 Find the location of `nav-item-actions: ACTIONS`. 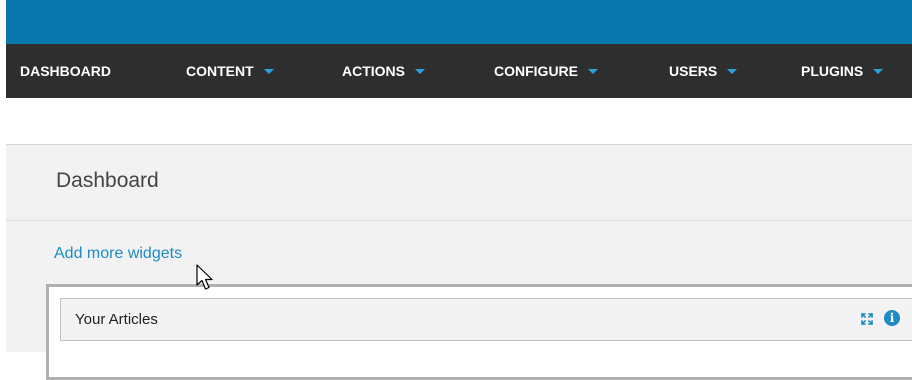

nav-item-actions: ACTIONS is located at coordinates (383, 71).